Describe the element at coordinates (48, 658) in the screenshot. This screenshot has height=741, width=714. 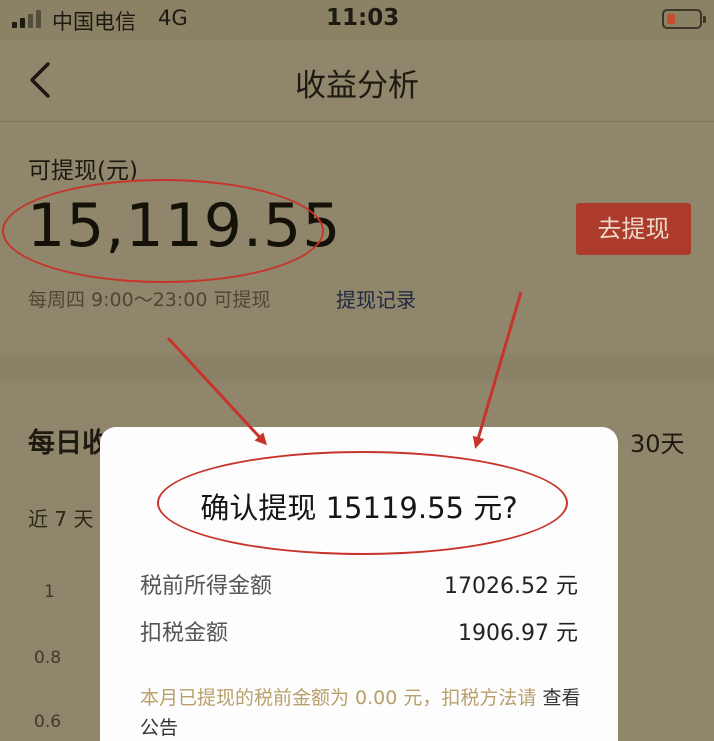
I see `y-tick-label: 0.8` at that location.